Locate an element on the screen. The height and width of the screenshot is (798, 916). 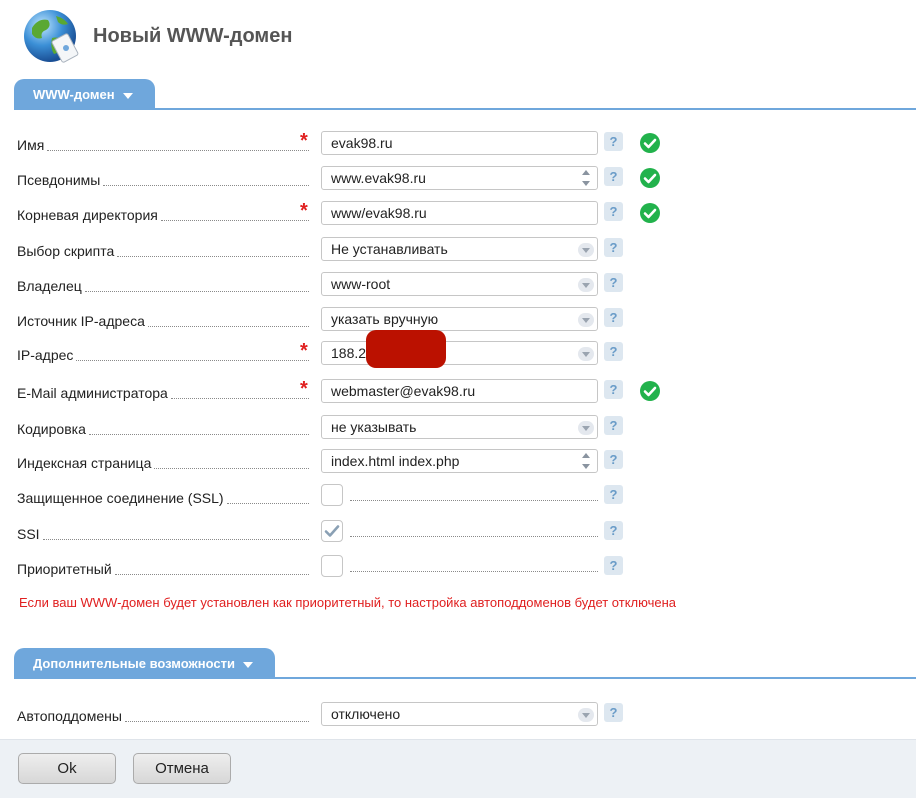
field-label: SSI is located at coordinates (163, 532).